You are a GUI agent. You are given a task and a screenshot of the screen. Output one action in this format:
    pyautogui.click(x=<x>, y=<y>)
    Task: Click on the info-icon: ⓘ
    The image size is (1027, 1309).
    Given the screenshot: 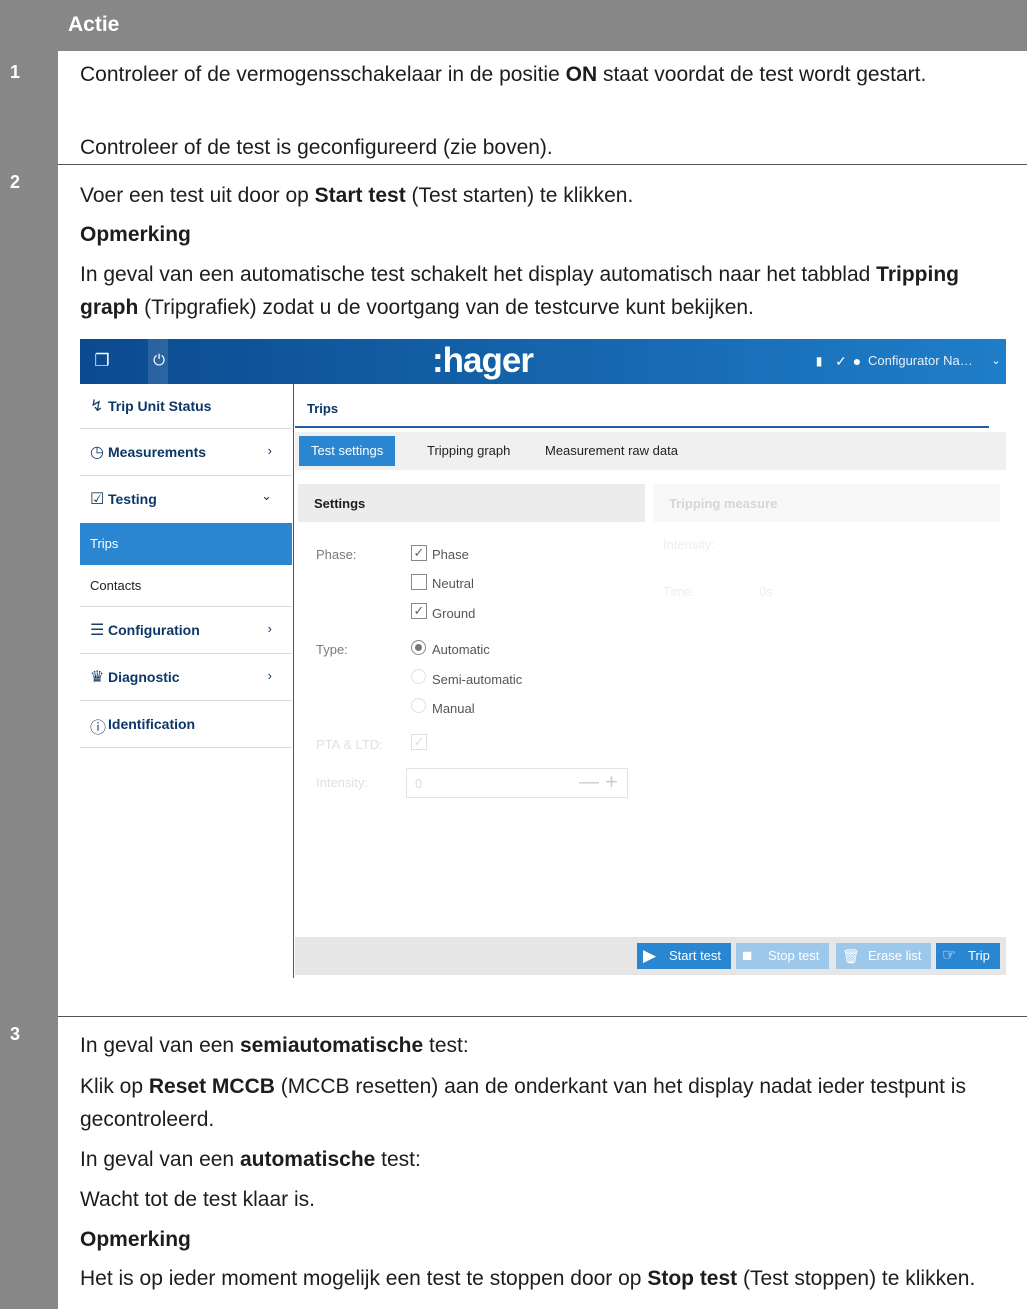 What is the action you would take?
    pyautogui.click(x=98, y=728)
    